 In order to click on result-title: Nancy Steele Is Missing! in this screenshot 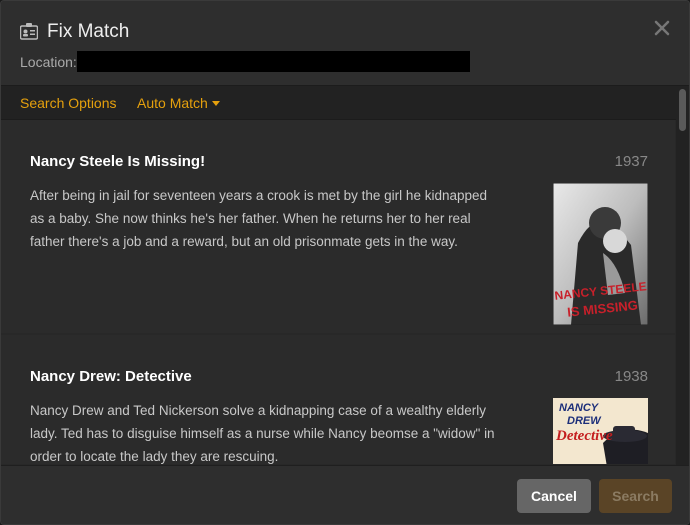, I will do `click(118, 161)`.